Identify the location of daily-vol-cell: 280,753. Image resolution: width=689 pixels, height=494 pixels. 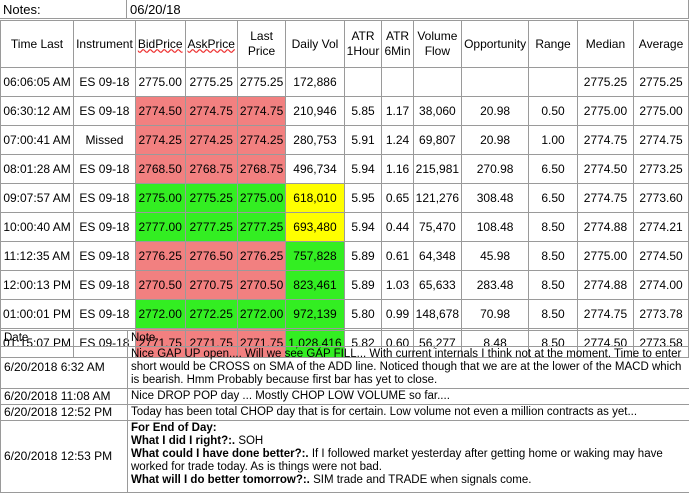
(315, 140).